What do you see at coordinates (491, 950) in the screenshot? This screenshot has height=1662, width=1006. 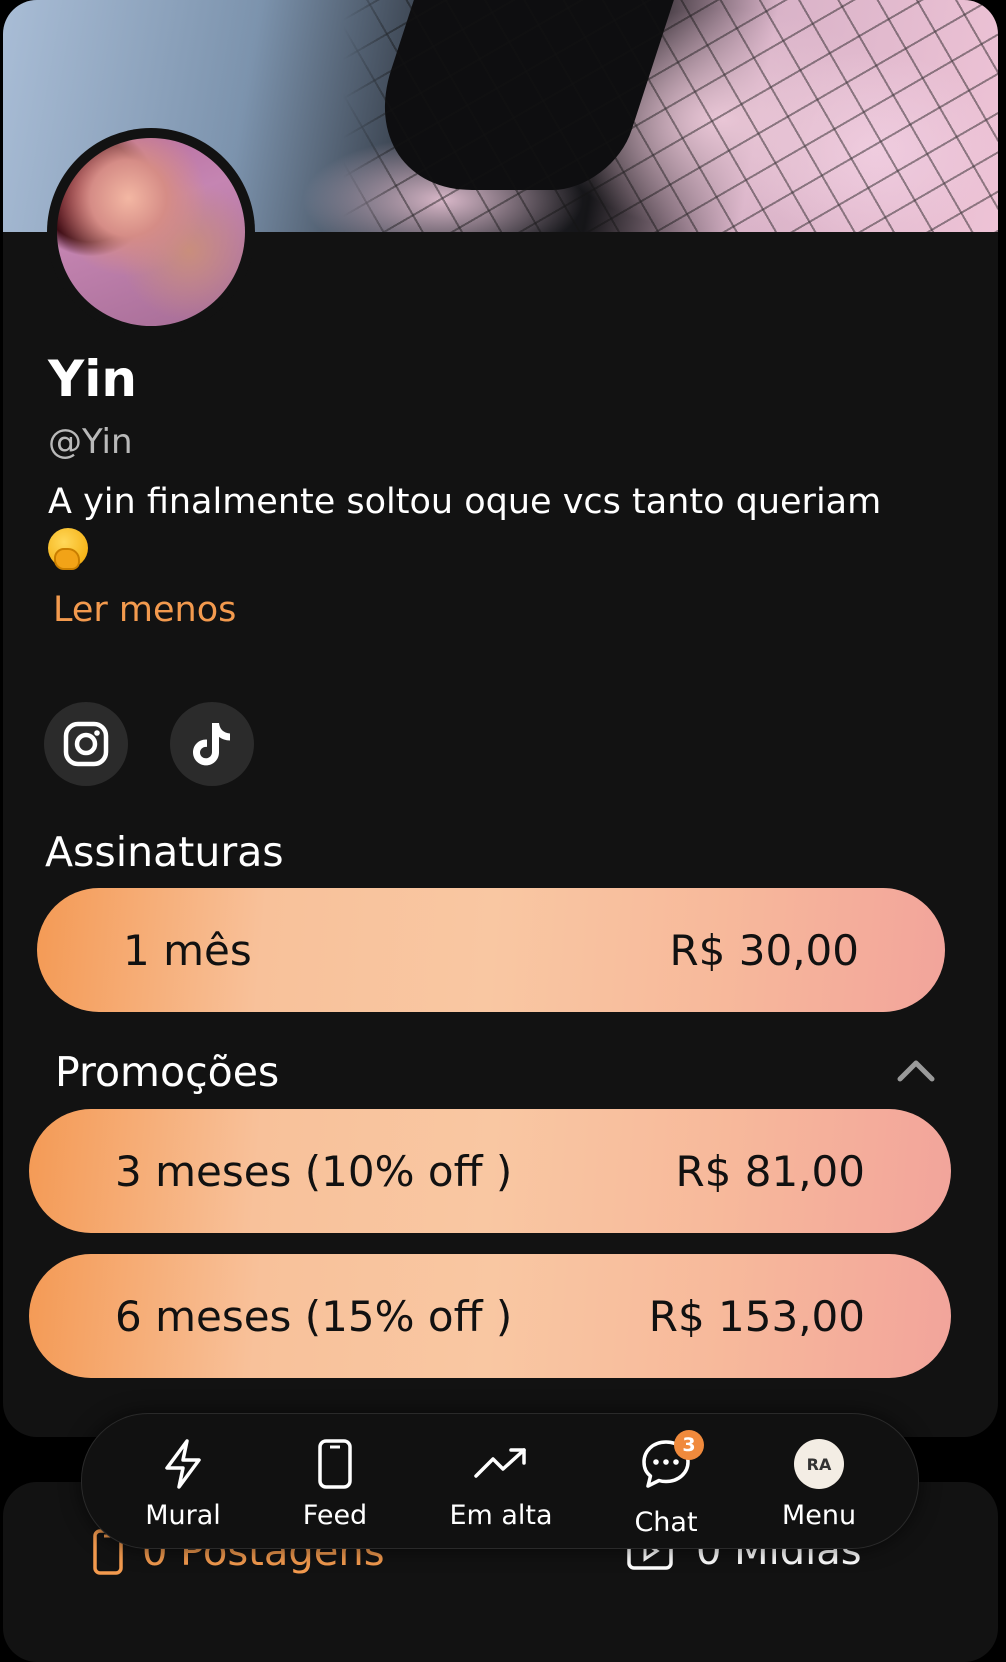 I see `plan-1-month: 1 mês R$ 30,00` at bounding box center [491, 950].